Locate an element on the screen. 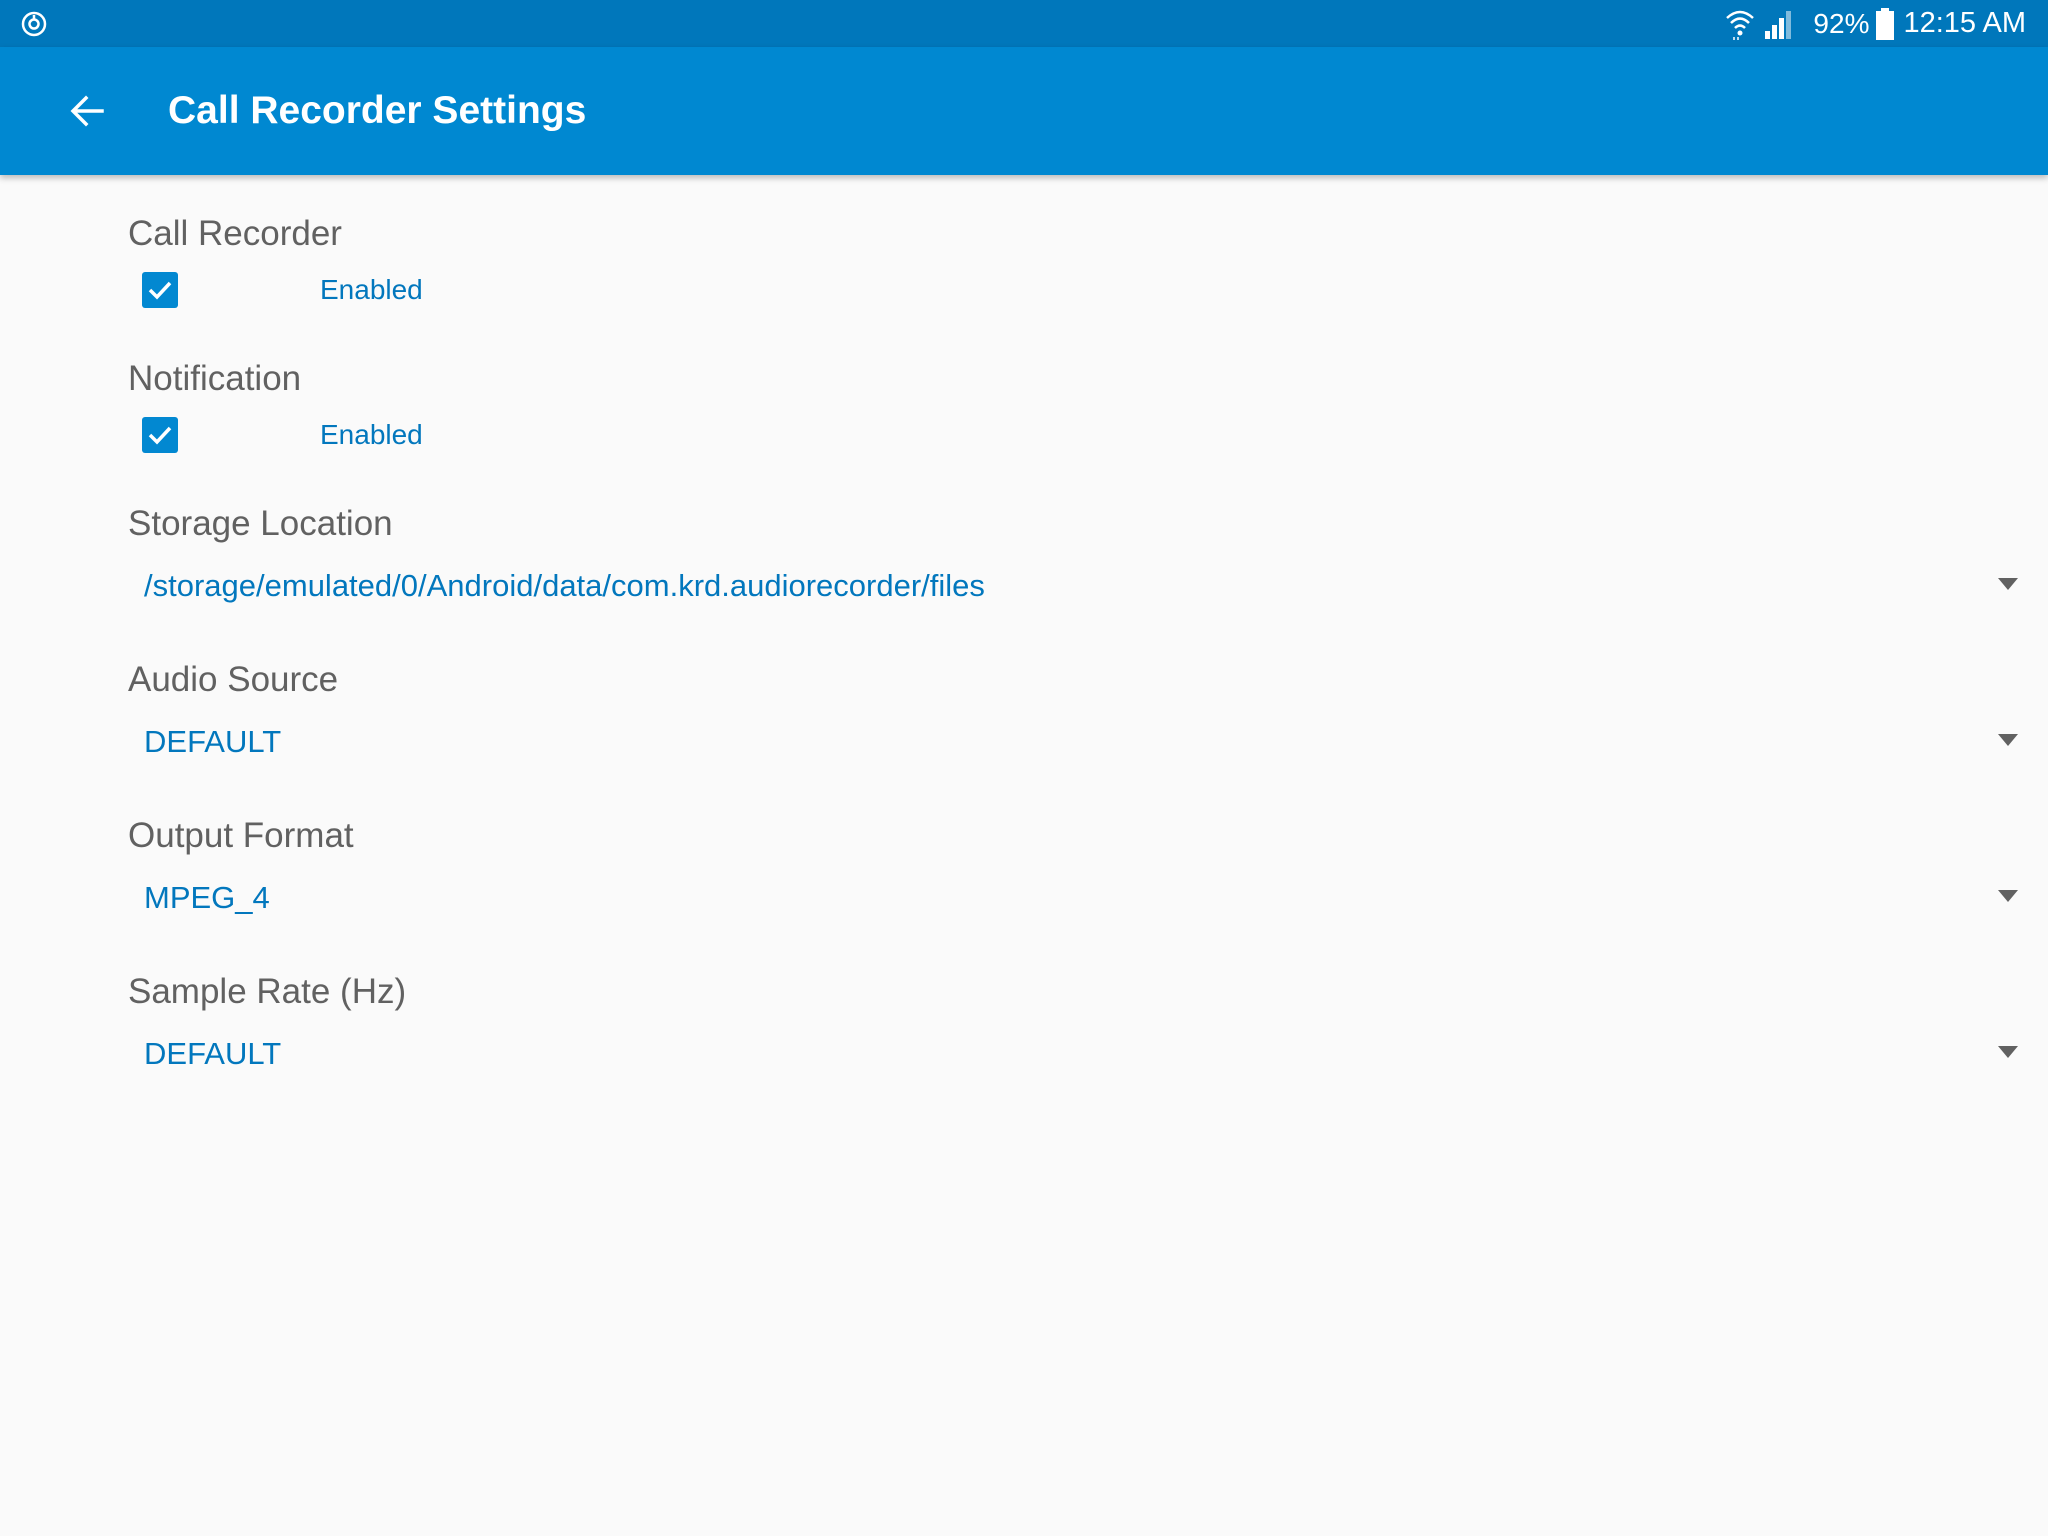 Image resolution: width=2048 pixels, height=1536 pixels. wifi-icon is located at coordinates (1740, 25).